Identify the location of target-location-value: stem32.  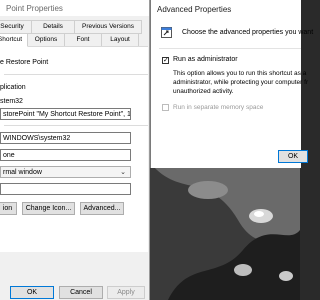
(11, 101).